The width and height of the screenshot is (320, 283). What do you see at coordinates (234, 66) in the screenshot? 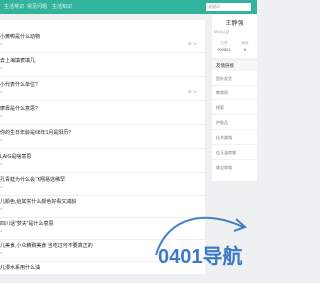
I see `friend-links-heading: 友情链接` at bounding box center [234, 66].